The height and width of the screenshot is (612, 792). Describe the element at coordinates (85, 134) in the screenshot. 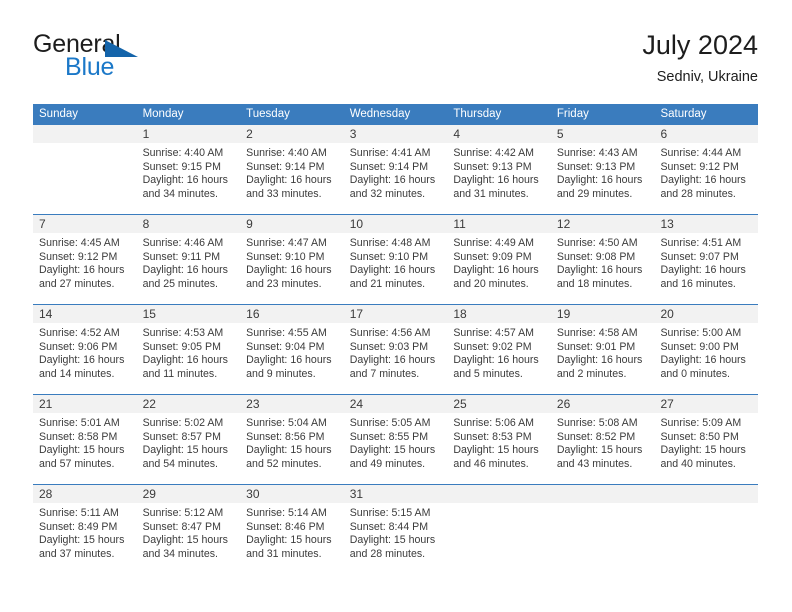

I see `day-number` at that location.